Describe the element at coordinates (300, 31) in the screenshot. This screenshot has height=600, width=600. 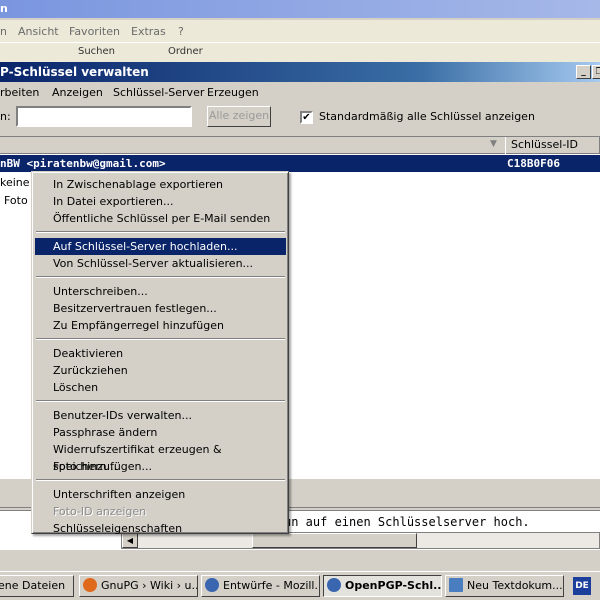
I see `explorer-menubar: n Ansicht Favoriten Extras ?` at that location.